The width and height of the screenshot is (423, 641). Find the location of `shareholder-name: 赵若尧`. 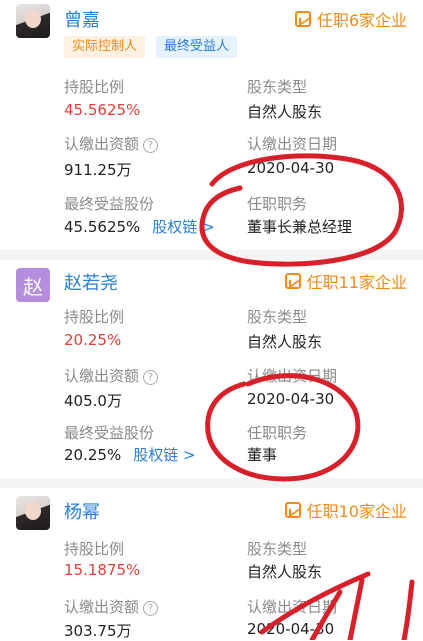

shareholder-name: 赵若尧 is located at coordinates (91, 282).